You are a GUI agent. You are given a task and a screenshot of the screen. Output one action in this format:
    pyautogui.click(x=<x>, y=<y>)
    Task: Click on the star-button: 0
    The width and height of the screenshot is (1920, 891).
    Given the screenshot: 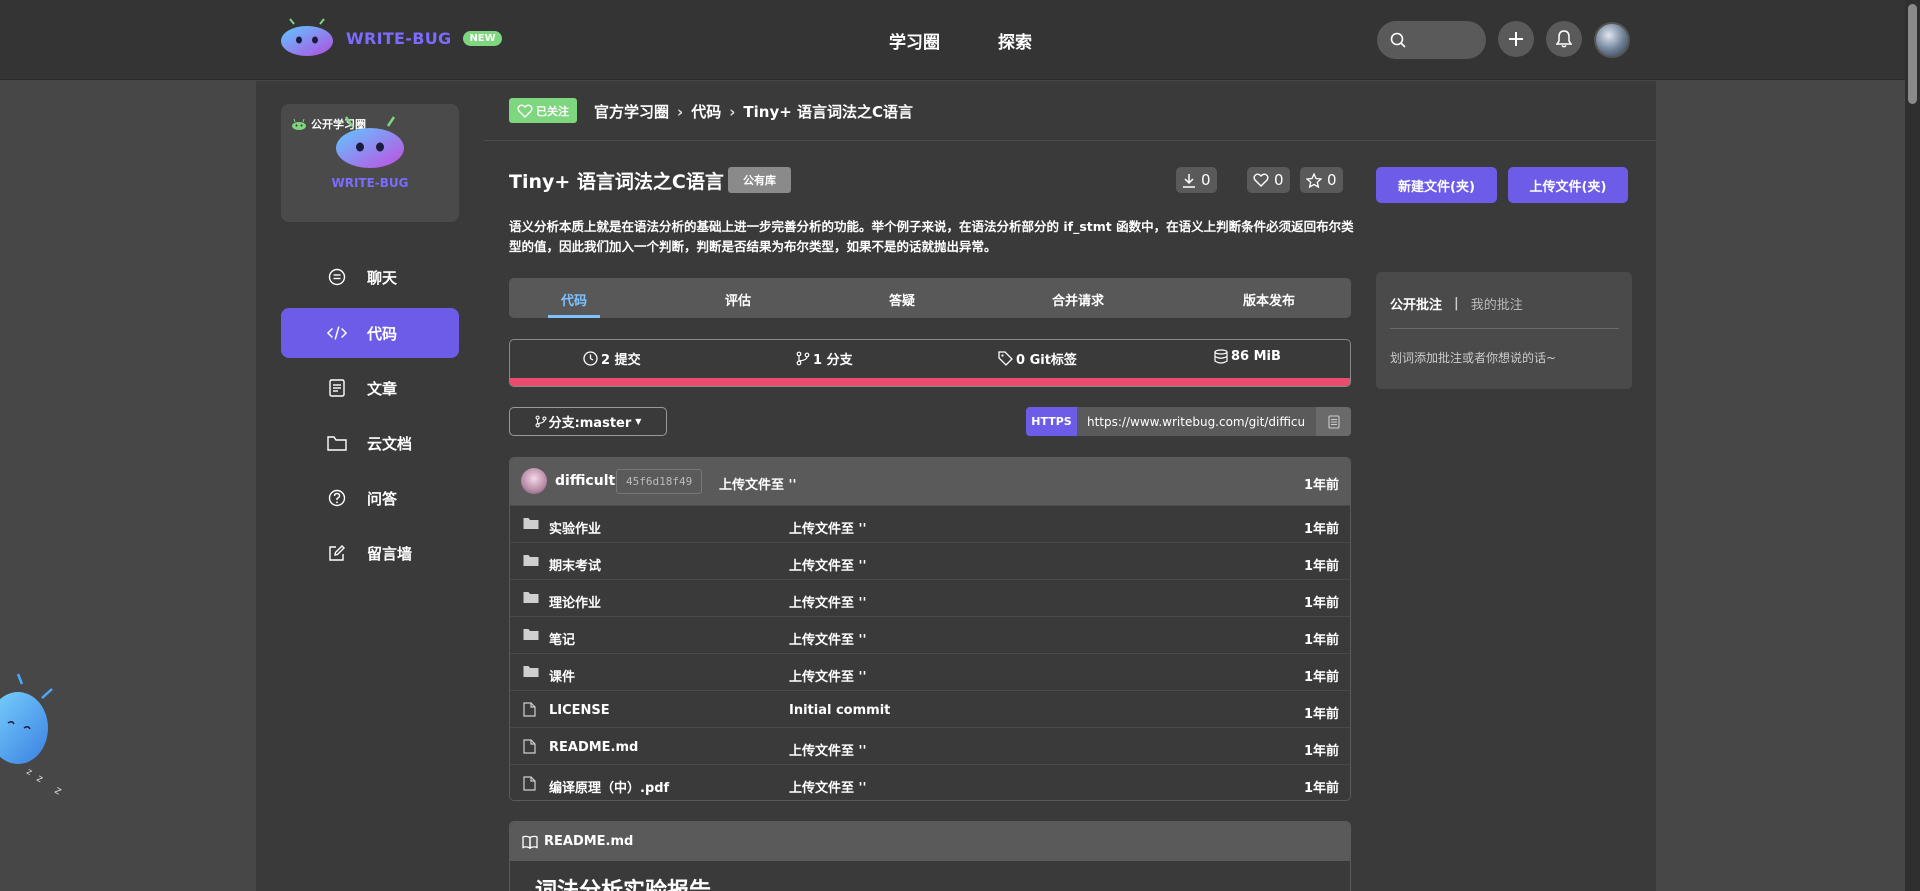 What is the action you would take?
    pyautogui.click(x=1321, y=180)
    